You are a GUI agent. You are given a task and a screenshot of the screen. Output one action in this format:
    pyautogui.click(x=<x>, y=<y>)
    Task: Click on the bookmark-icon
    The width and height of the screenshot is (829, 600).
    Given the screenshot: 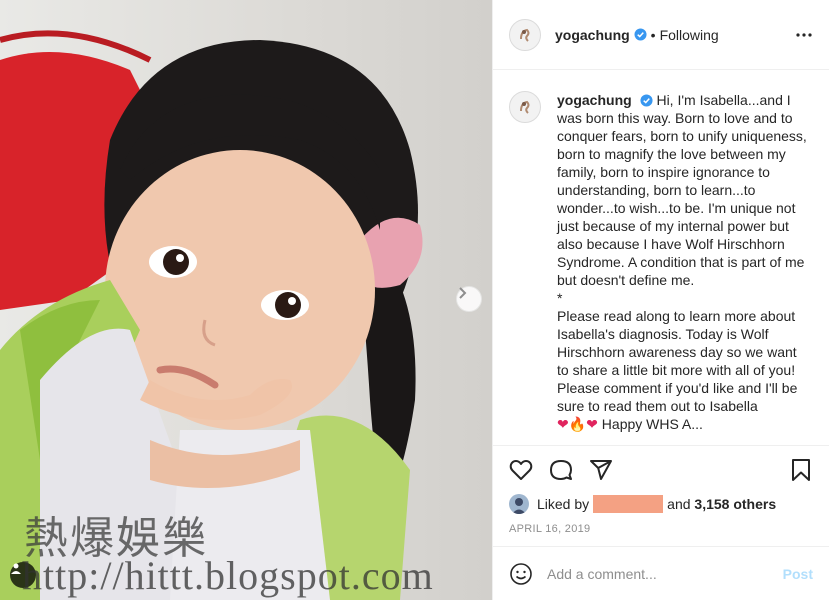 What is the action you would take?
    pyautogui.click(x=801, y=470)
    